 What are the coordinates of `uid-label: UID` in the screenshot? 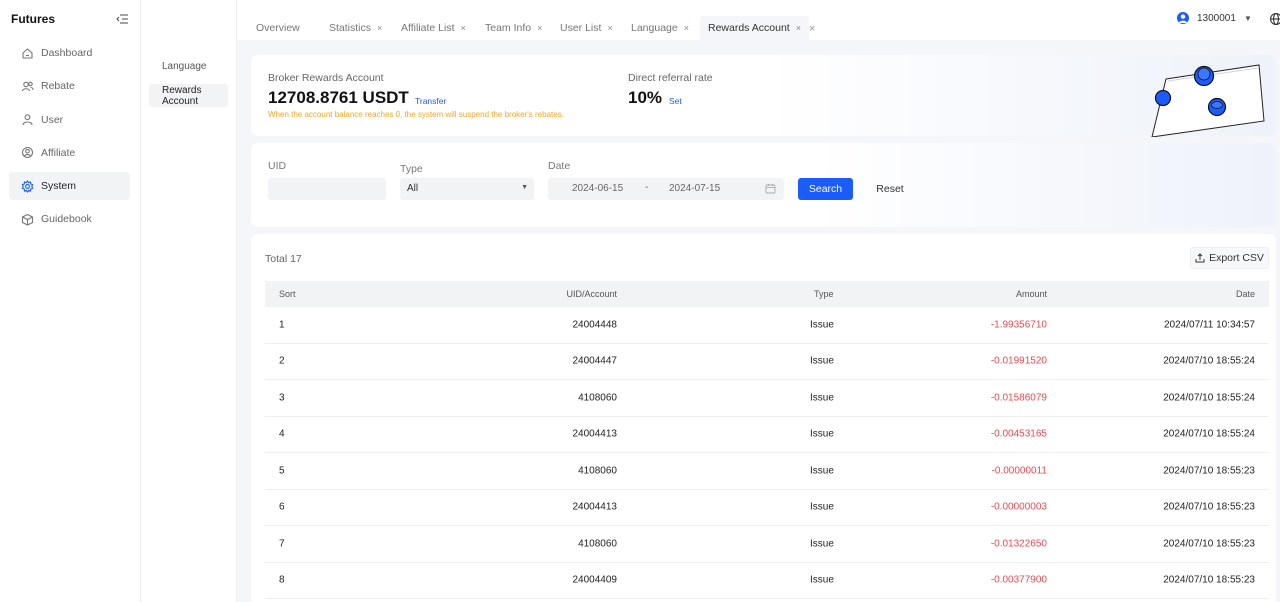 It's located at (277, 166).